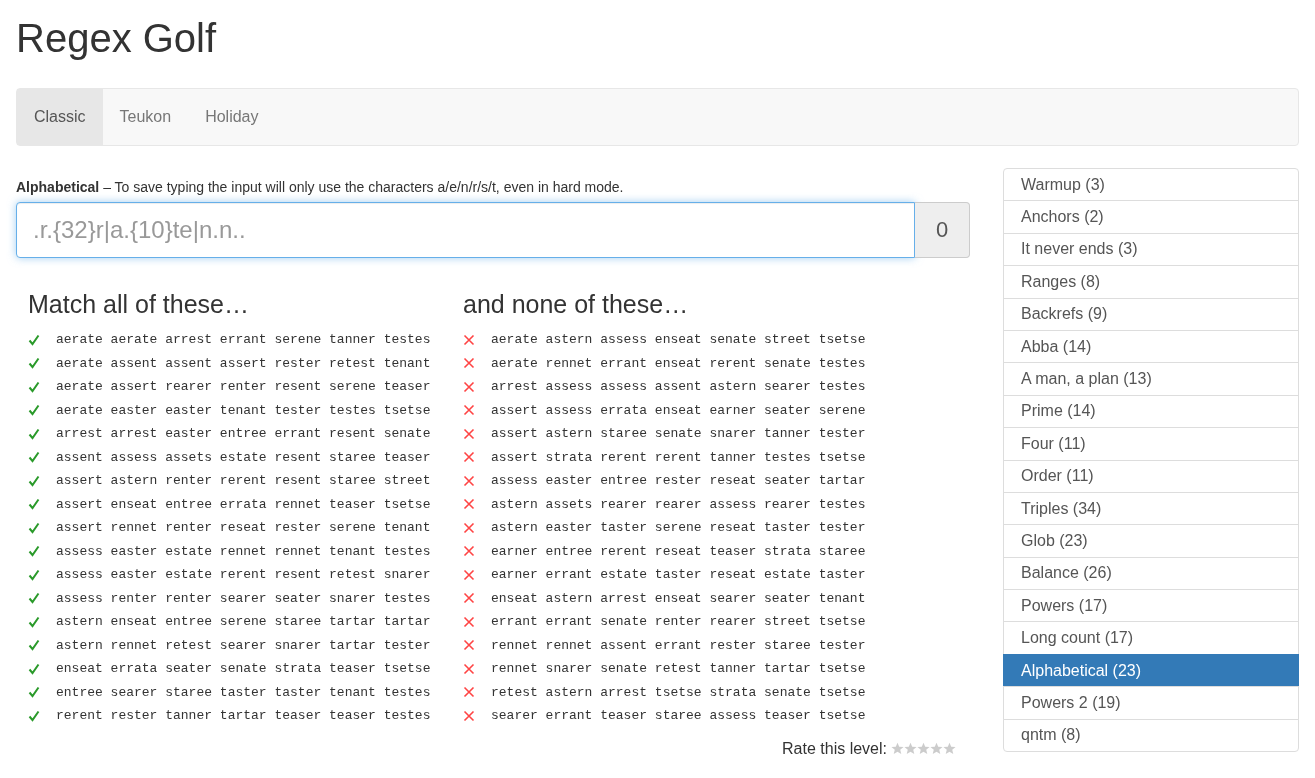  I want to click on word-list: arrest arrest easter entree errant resent senate, so click(243, 434).